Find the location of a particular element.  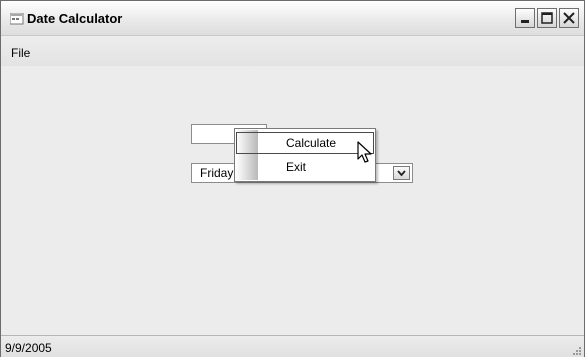

minimize-button is located at coordinates (525, 18).